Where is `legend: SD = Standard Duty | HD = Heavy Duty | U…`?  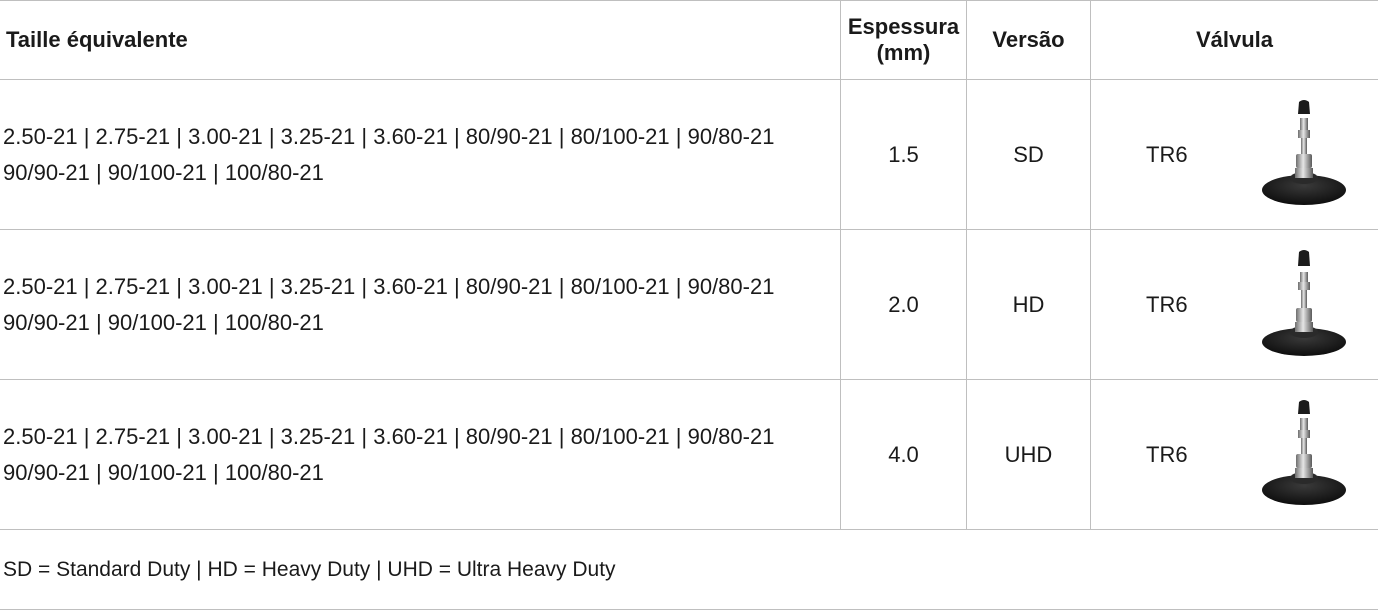 legend: SD = Standard Duty | HD = Heavy Duty | U… is located at coordinates (689, 570).